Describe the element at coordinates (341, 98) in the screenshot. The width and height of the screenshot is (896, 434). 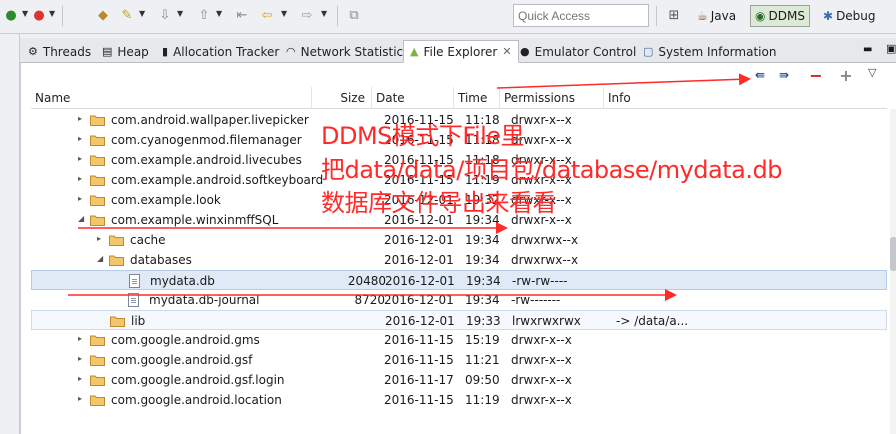
I see `column-header-size: Size` at that location.